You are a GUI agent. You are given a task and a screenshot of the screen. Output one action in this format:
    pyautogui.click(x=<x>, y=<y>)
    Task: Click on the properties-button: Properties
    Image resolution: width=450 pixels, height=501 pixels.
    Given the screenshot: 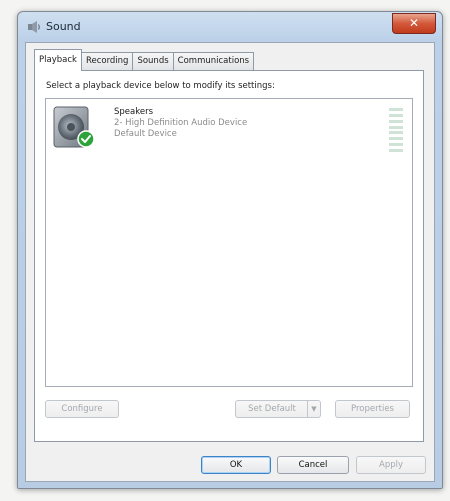 What is the action you would take?
    pyautogui.click(x=372, y=409)
    